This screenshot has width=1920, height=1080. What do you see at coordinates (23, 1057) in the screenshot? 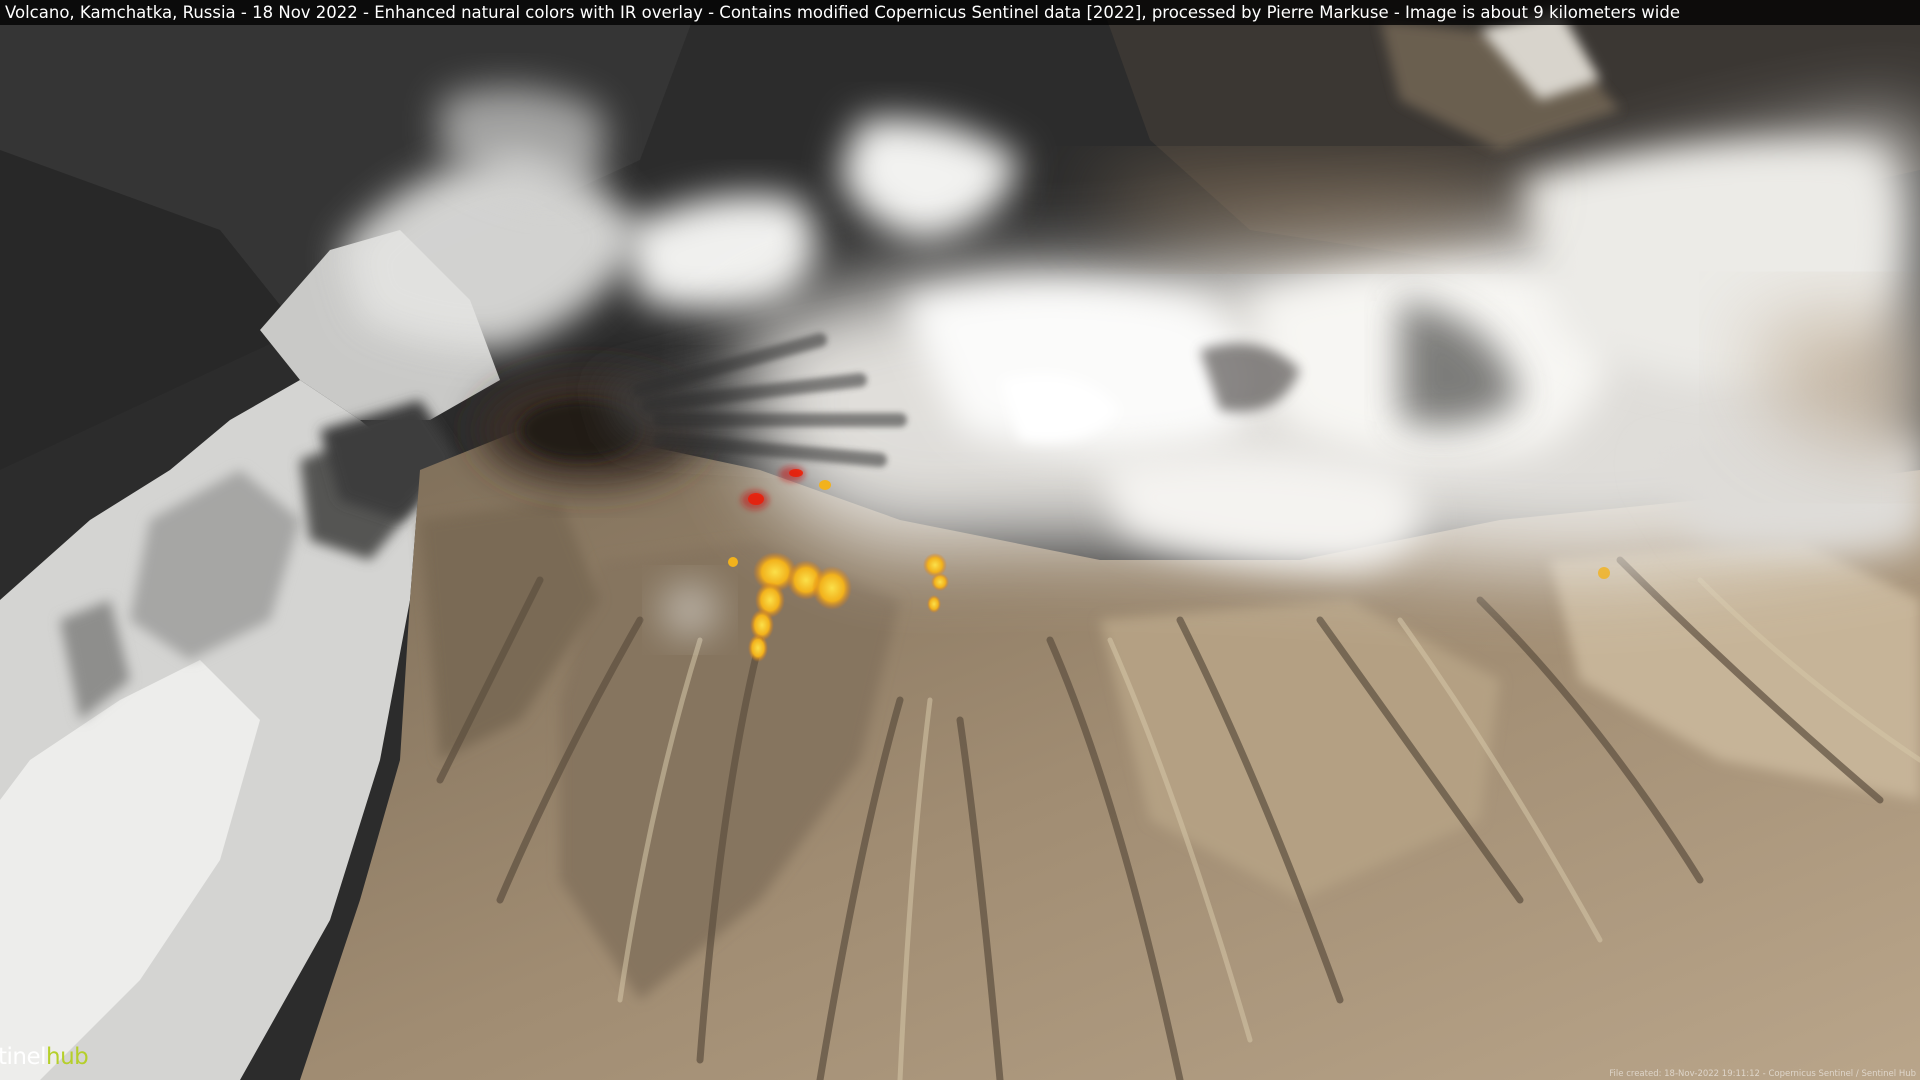
I see `logo-text-part1: tinel` at bounding box center [23, 1057].